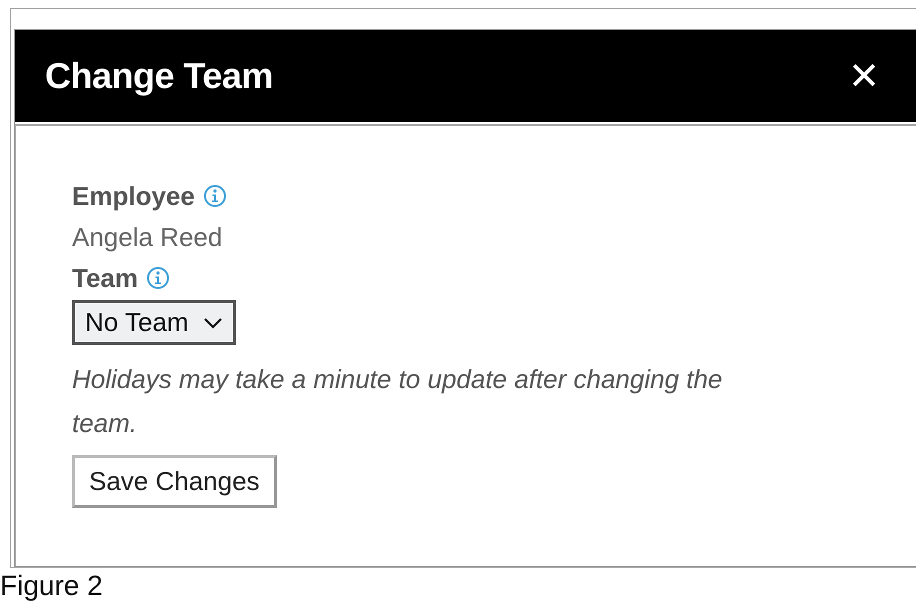 This screenshot has height=602, width=916. I want to click on field-label: Team, so click(105, 278).